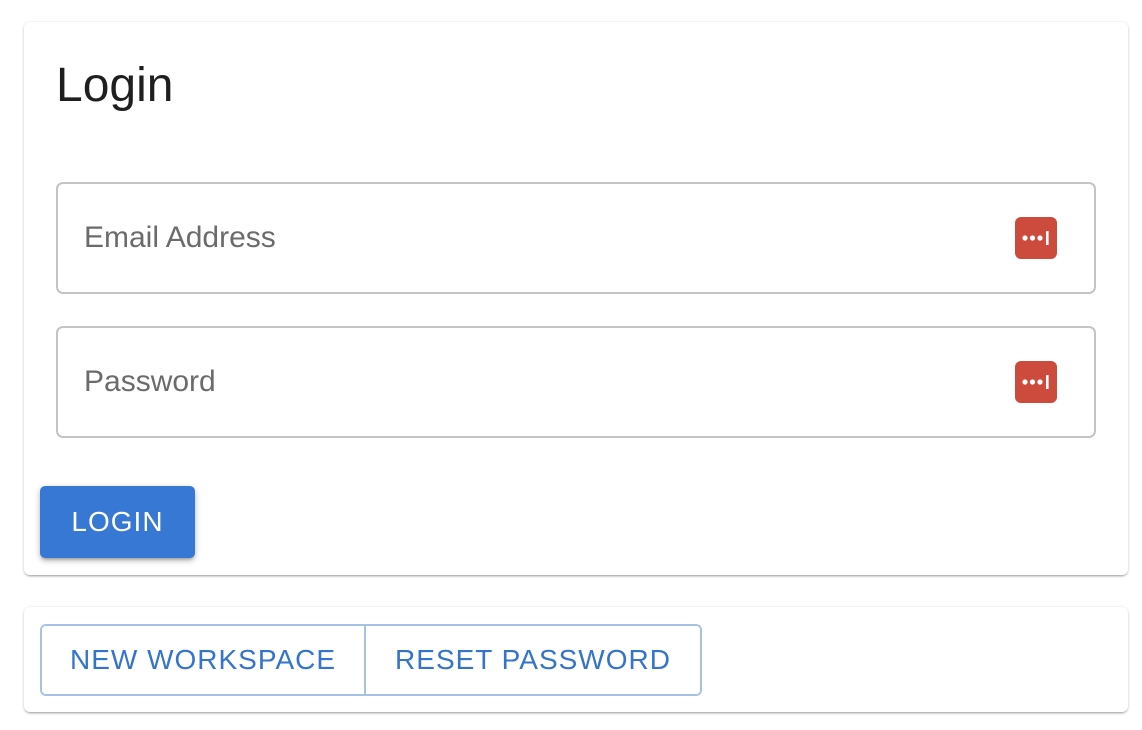  What do you see at coordinates (204, 660) in the screenshot?
I see `new-workspace-button: NEW WORKSPACE` at bounding box center [204, 660].